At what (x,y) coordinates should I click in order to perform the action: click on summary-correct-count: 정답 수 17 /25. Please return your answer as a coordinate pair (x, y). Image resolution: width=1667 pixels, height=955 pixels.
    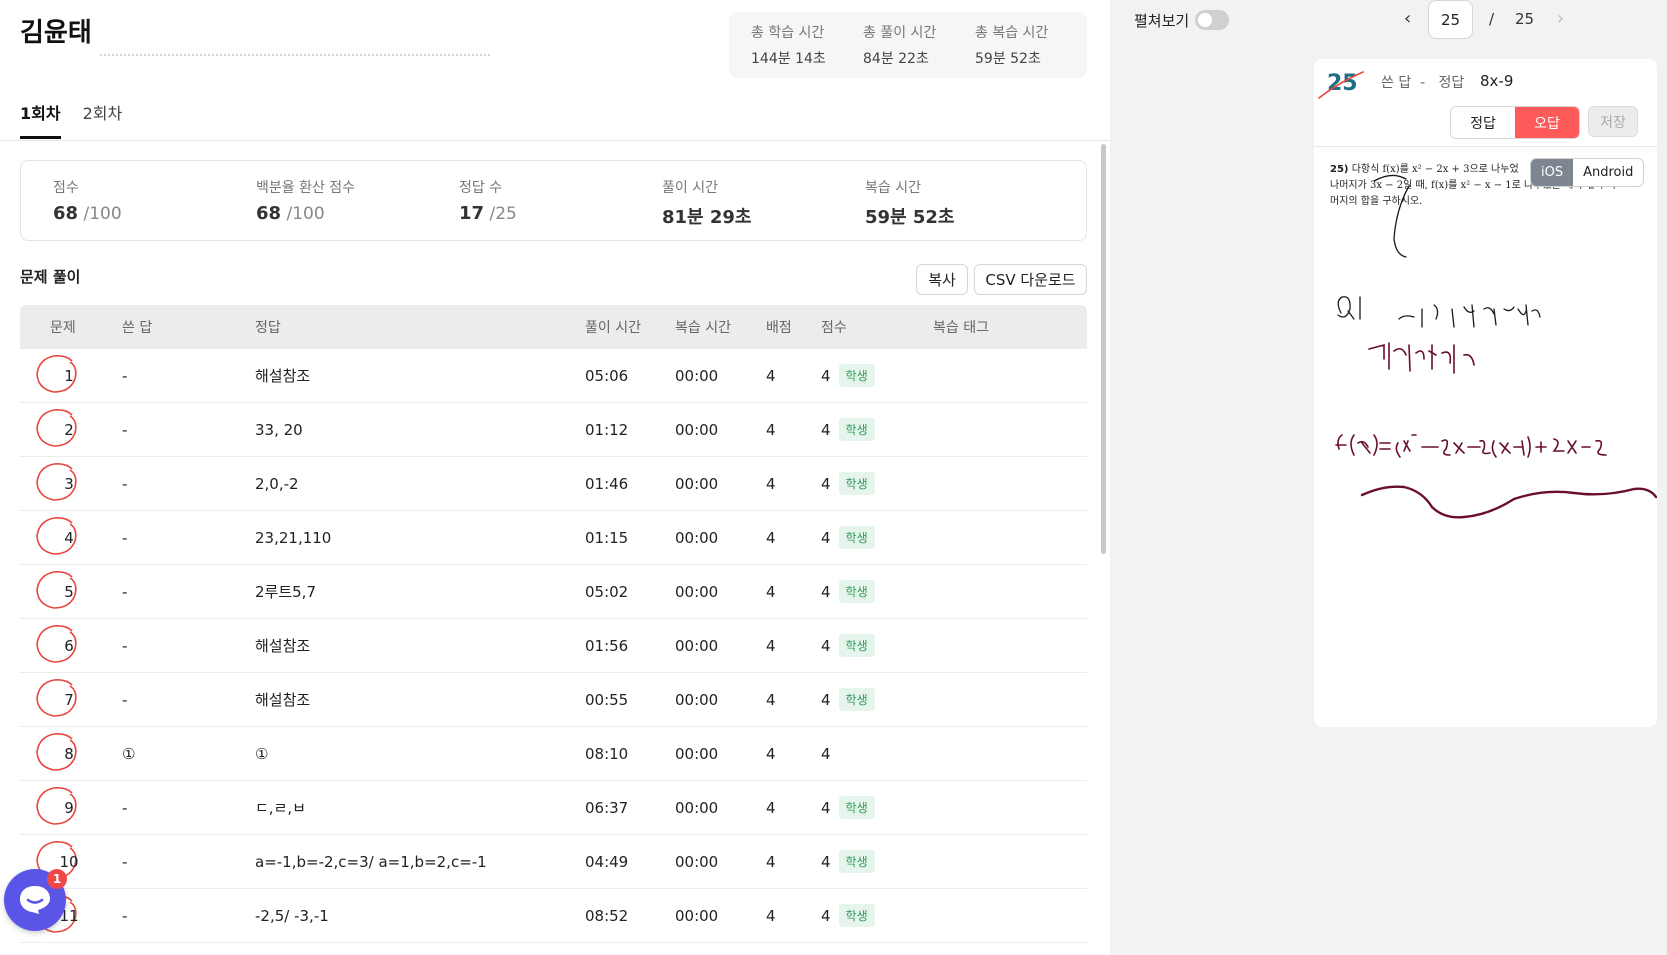
    Looking at the image, I should click on (488, 202).